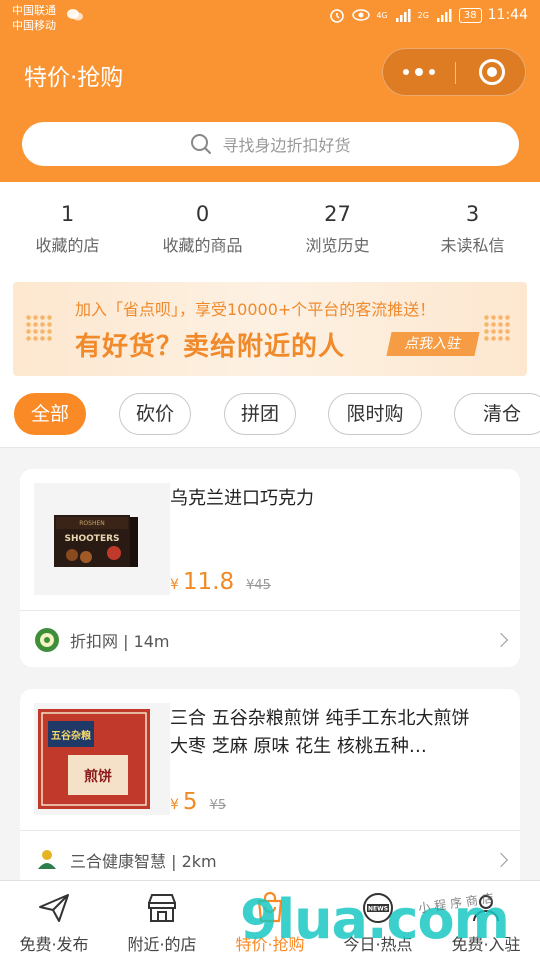  What do you see at coordinates (120, 641) in the screenshot?
I see `shop-name-distance: 折扣网 | 14m` at bounding box center [120, 641].